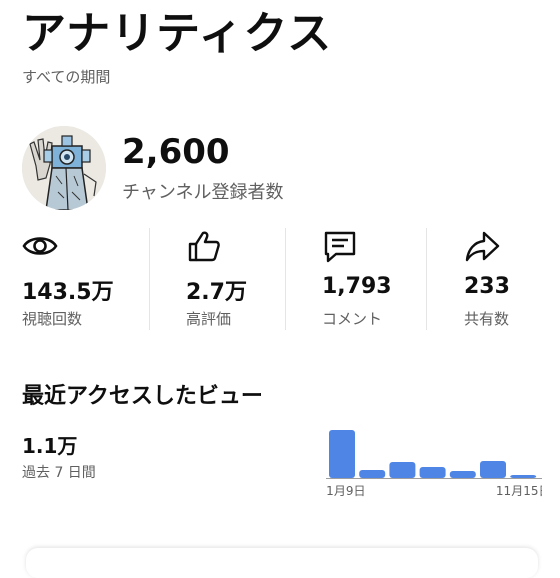  Describe the element at coordinates (142, 396) in the screenshot. I see `recent-views-title: 最近アクセスしたビュー` at that location.